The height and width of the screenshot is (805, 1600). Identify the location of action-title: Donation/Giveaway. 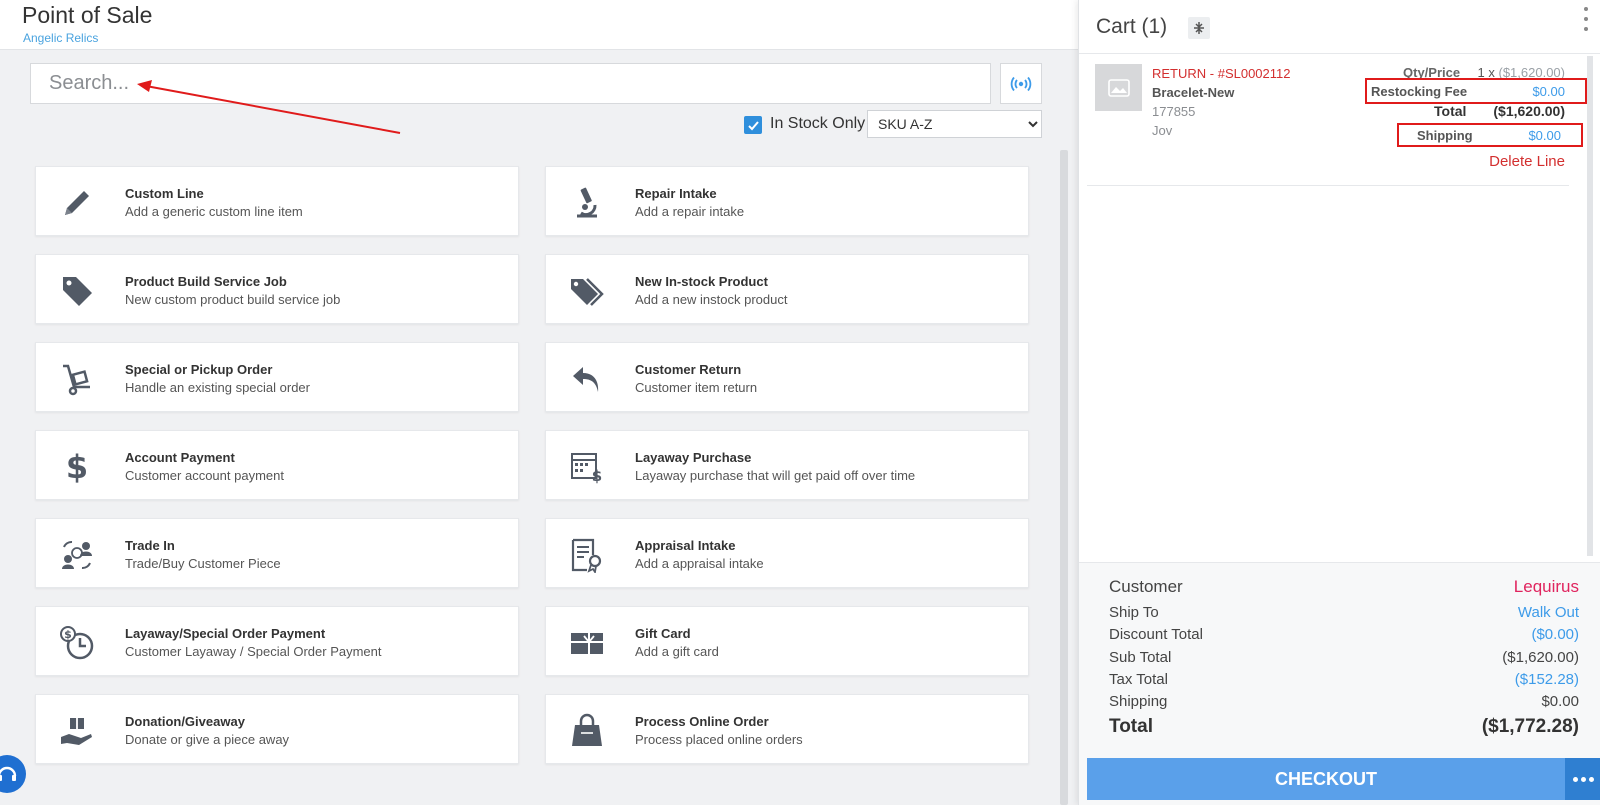
(185, 721).